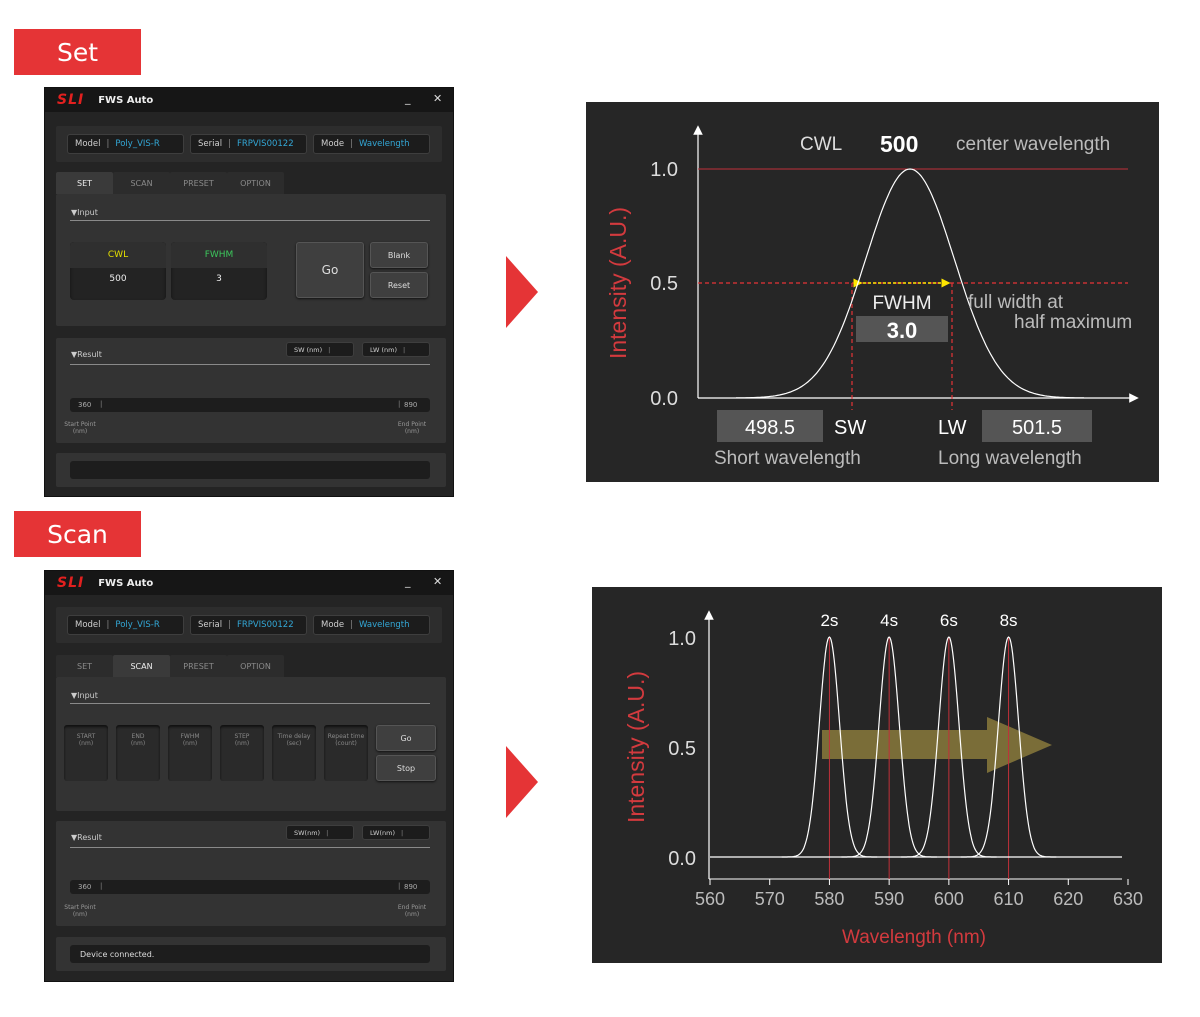 The width and height of the screenshot is (1200, 1017). I want to click on lw-field: LW (nm) |, so click(396, 349).